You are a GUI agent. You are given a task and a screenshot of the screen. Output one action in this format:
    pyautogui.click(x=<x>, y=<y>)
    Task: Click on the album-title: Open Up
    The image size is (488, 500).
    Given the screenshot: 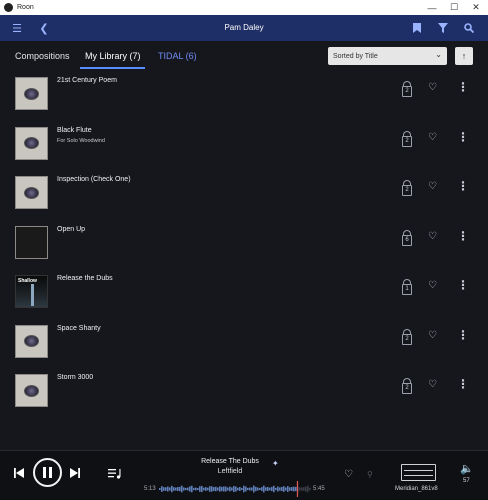 What is the action you would take?
    pyautogui.click(x=71, y=229)
    